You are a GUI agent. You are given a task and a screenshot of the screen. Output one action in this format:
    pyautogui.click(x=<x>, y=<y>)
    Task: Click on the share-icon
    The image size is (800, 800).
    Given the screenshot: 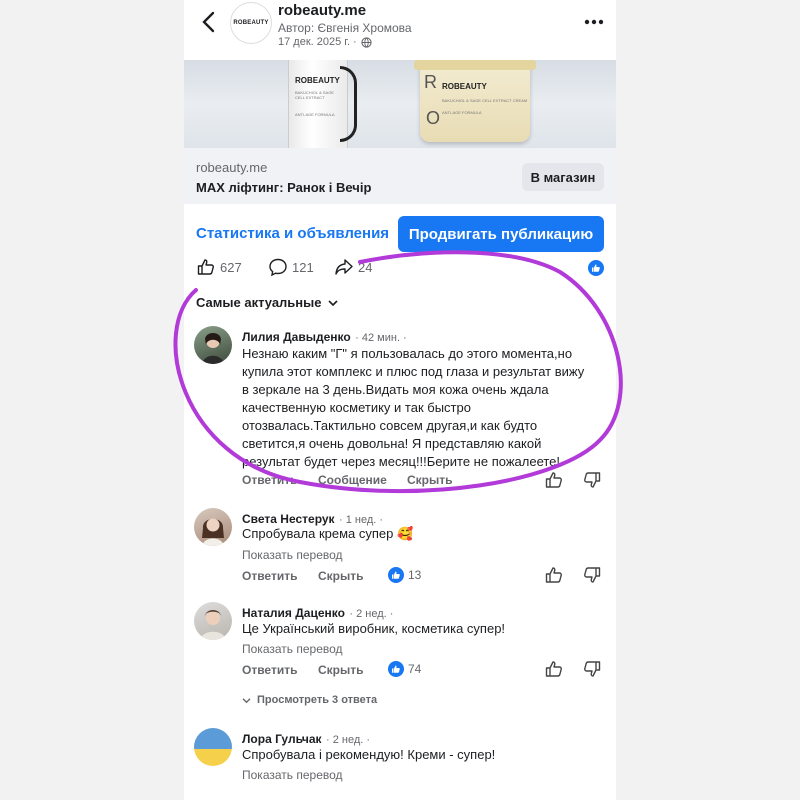 What is the action you would take?
    pyautogui.click(x=344, y=267)
    